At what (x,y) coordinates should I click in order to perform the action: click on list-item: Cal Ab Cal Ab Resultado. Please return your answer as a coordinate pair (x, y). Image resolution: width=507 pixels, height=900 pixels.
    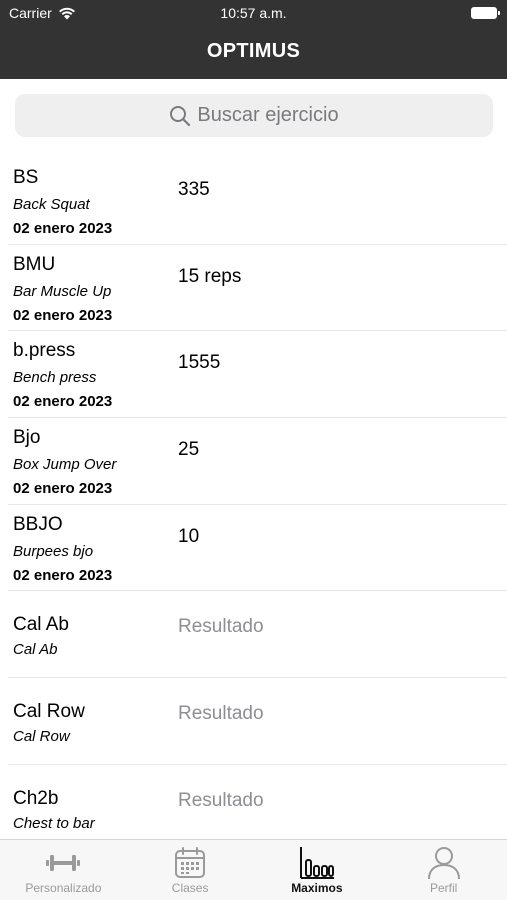
    Looking at the image, I should click on (257, 635).